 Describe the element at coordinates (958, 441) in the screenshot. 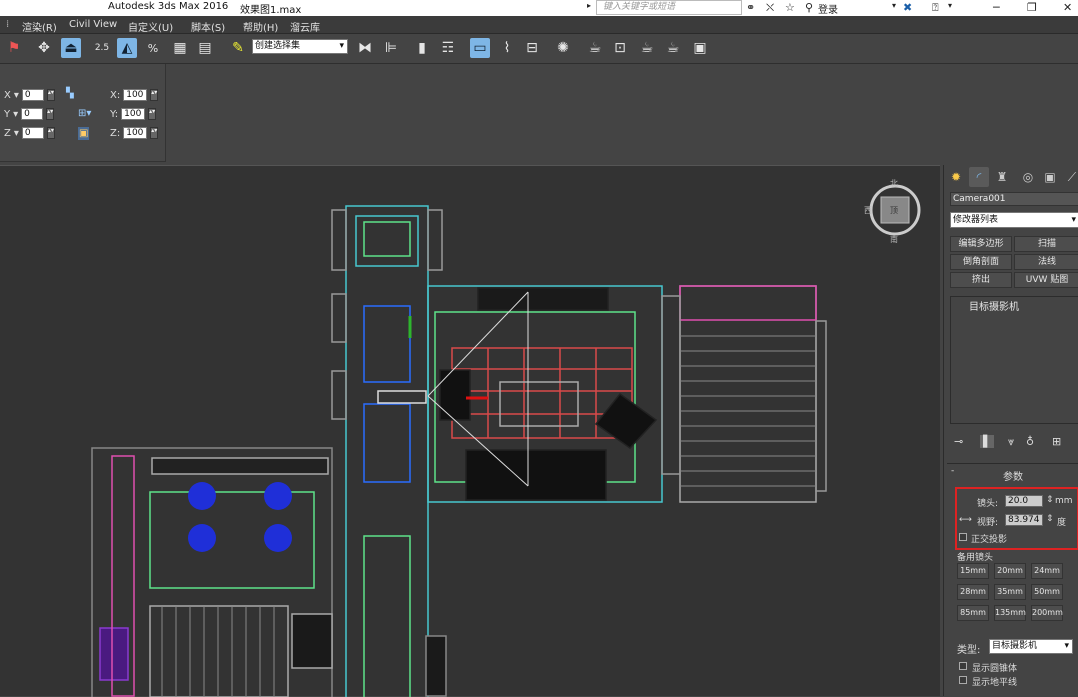

I see `pin-stack-icon: ⊸` at that location.